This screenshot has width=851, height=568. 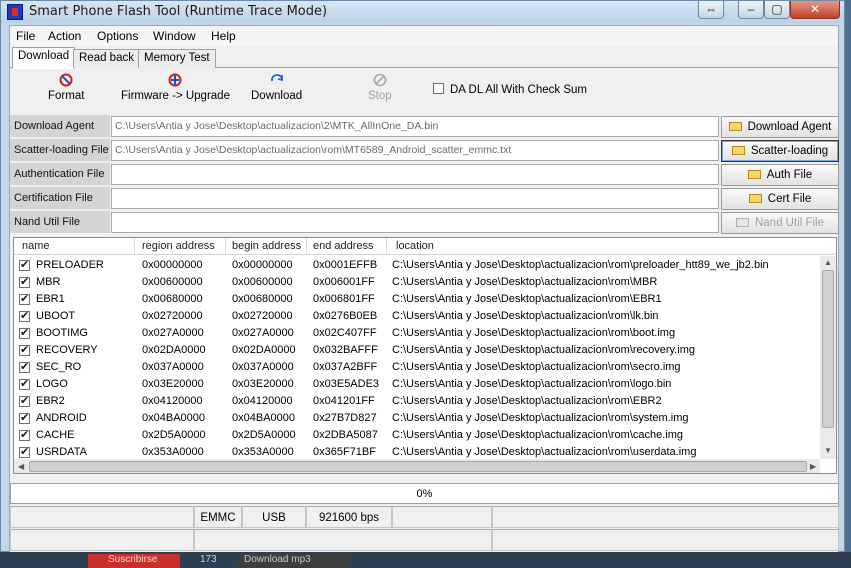 What do you see at coordinates (15, 12) in the screenshot?
I see `app-icon` at bounding box center [15, 12].